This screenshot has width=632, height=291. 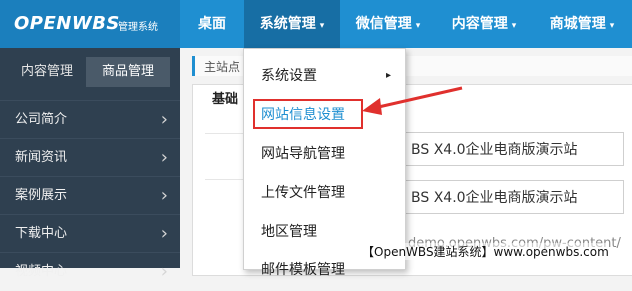 I want to click on nav-mall-management: 商城管理 ▾, so click(x=582, y=24).